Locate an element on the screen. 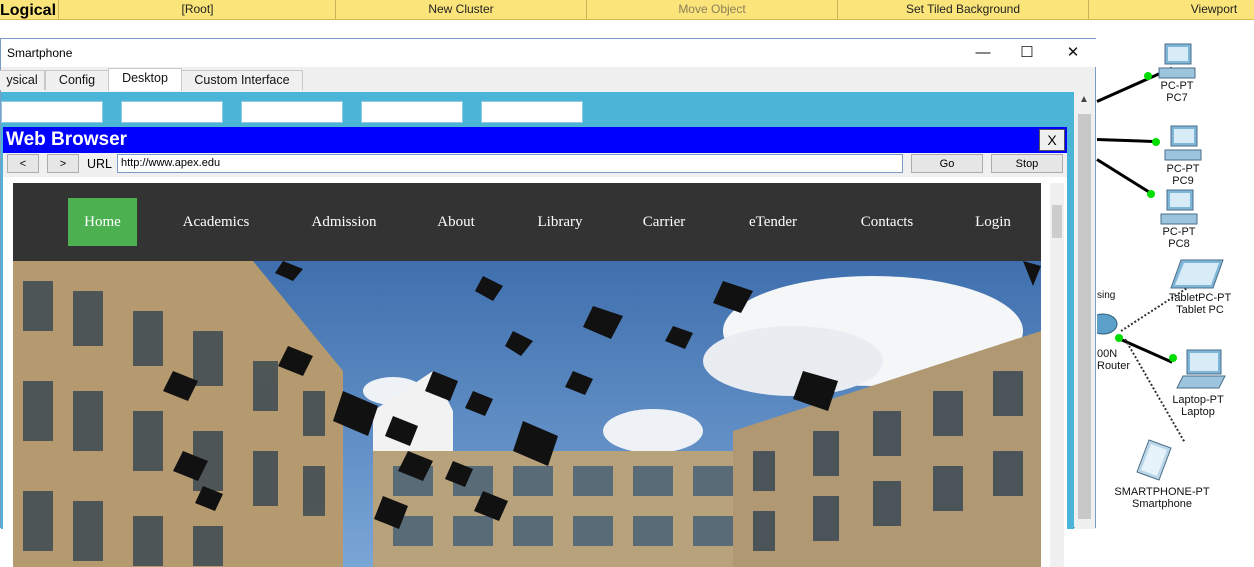  device-label-smartphone: SMARTPHONE-PT Smartphone is located at coordinates (1162, 498).